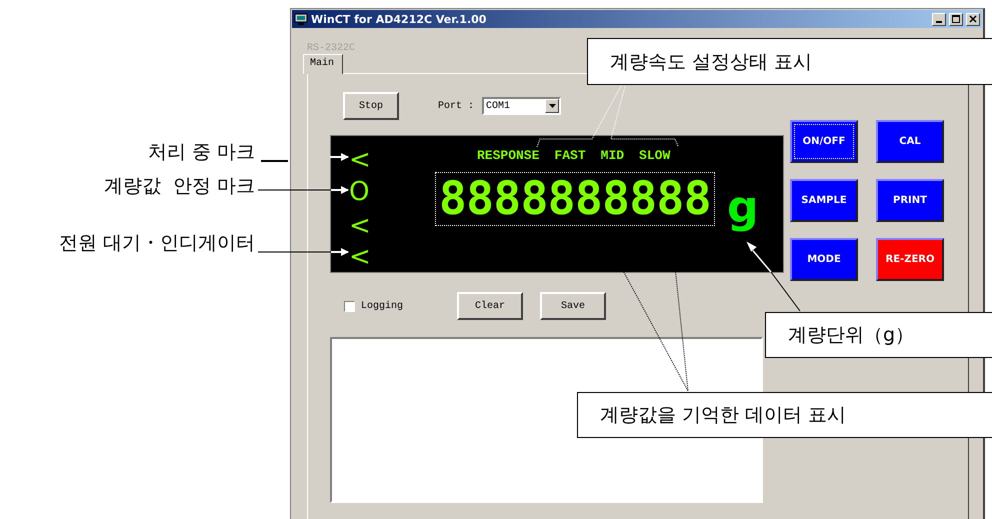  Describe the element at coordinates (349, 306) in the screenshot. I see `logging-checkbox` at that location.